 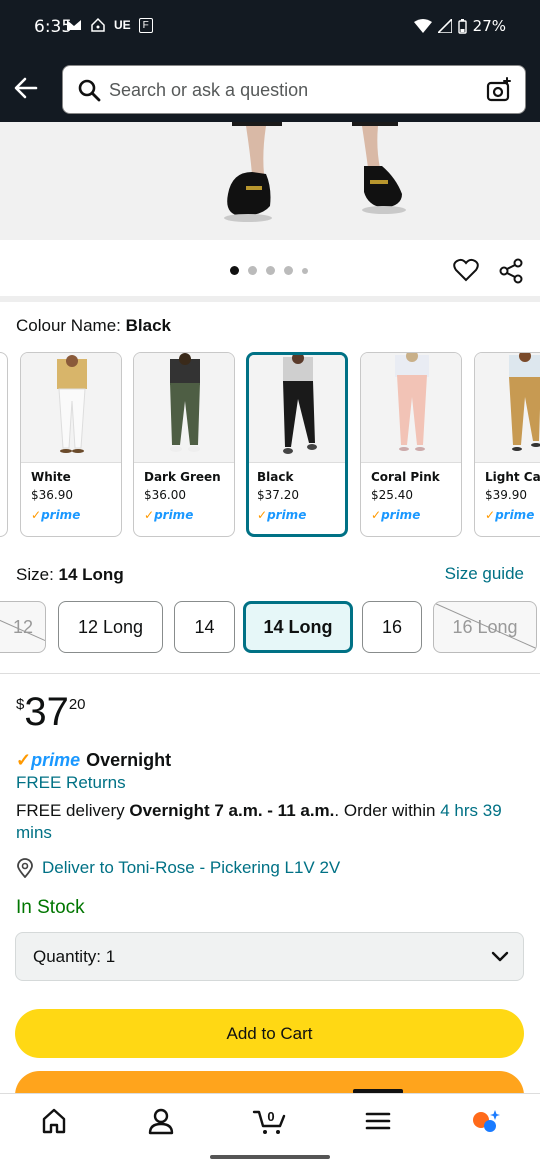 What do you see at coordinates (489, 26) in the screenshot?
I see `battery-percent: 27%` at bounding box center [489, 26].